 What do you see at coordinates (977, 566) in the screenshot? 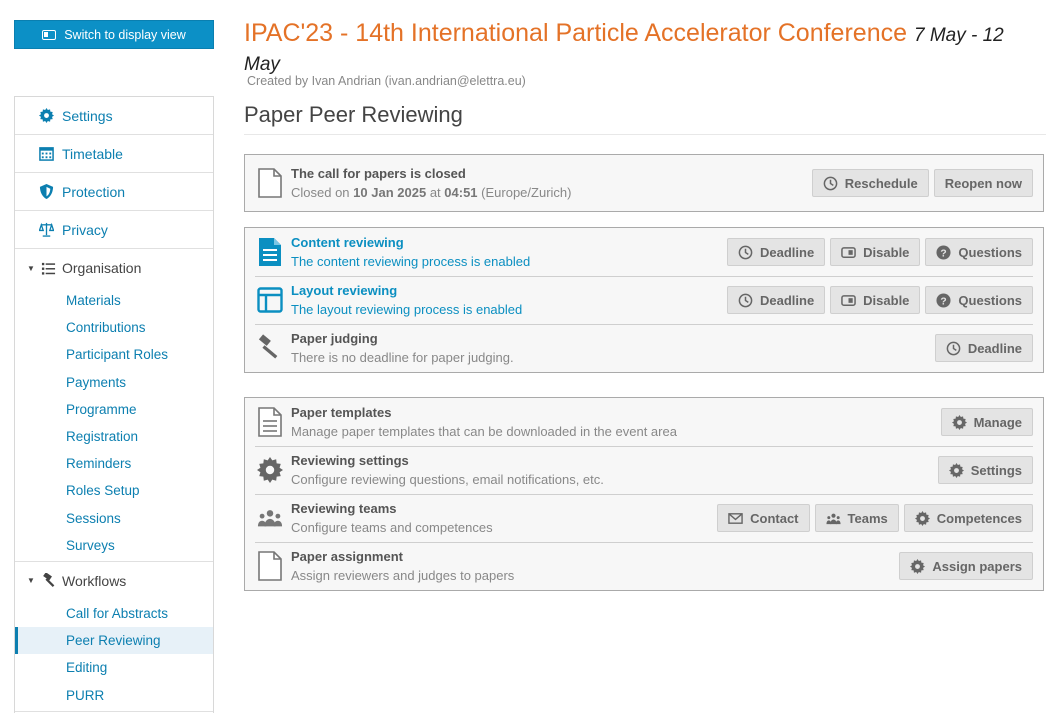
I see `assign-papers-label: Assign papers` at bounding box center [977, 566].